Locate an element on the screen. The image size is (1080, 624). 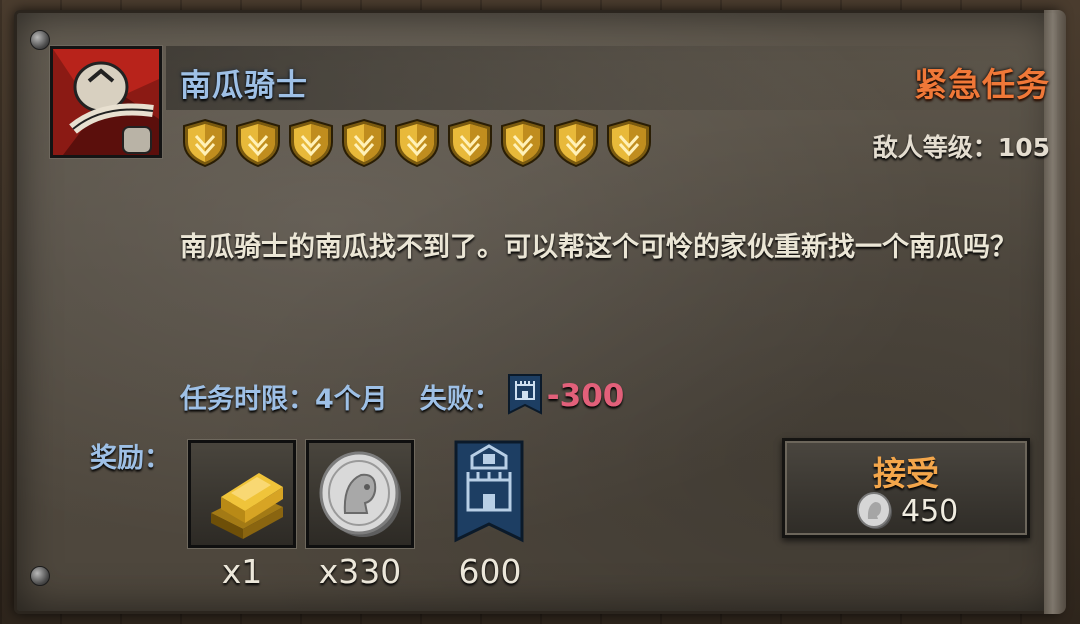
enemy-level-value: 105 is located at coordinates (1023, 147).